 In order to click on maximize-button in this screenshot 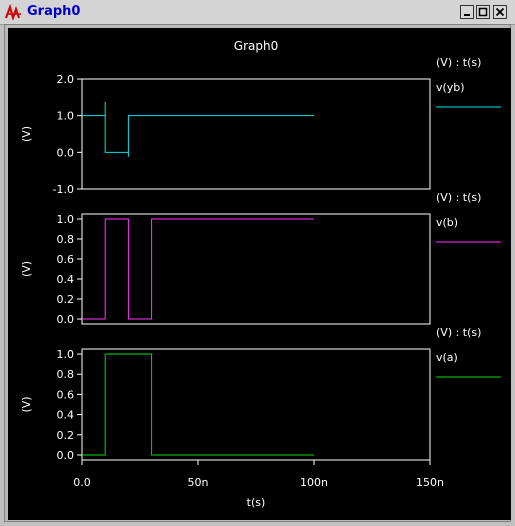, I will do `click(483, 12)`.